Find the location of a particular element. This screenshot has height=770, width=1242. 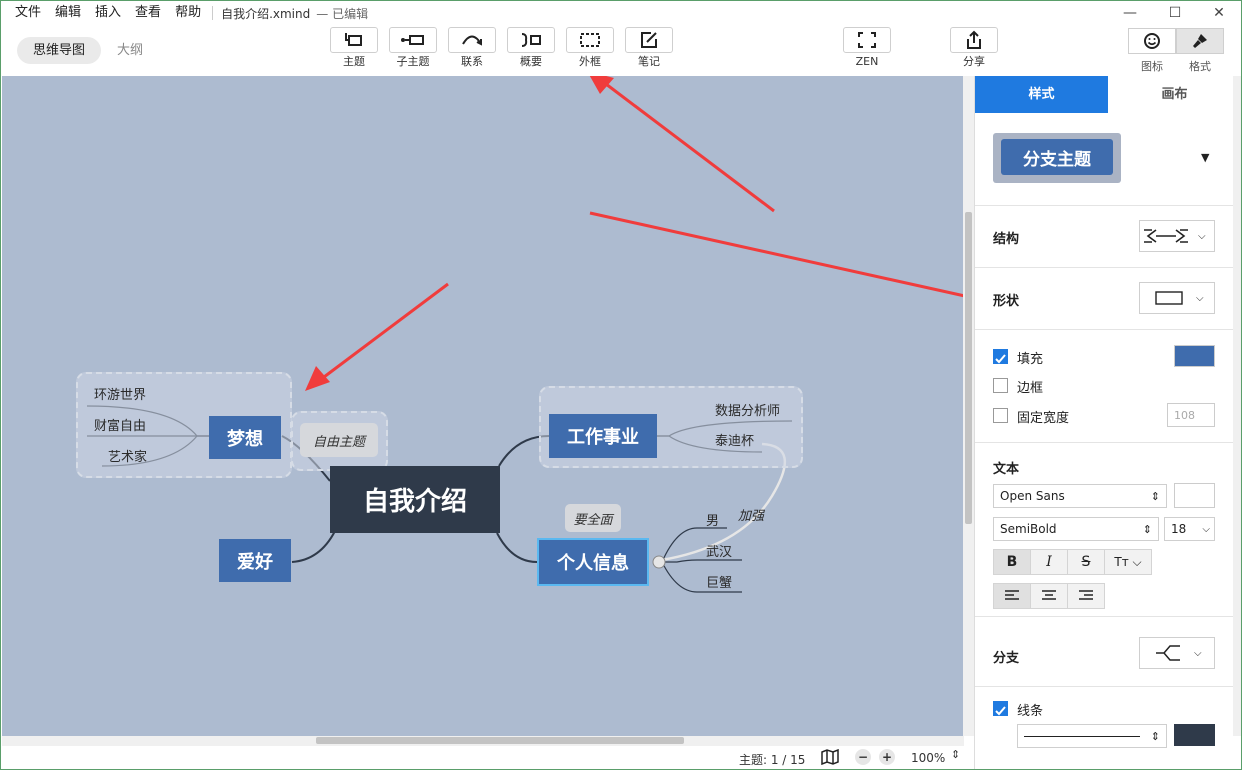

canvas-horizontal-scrollbar is located at coordinates (483, 741).